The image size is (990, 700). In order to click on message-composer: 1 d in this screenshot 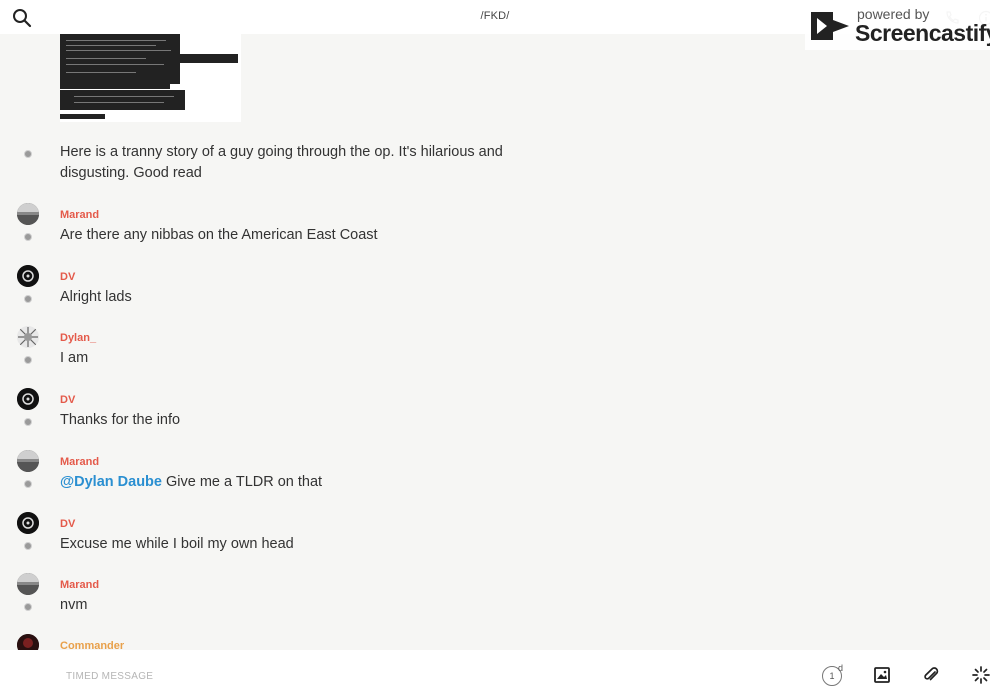, I will do `click(495, 675)`.